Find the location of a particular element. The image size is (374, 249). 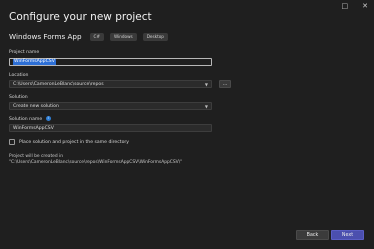

location-combobox: C:\Users\CameronLeBlanc\source\repos ▼ is located at coordinates (110, 84).